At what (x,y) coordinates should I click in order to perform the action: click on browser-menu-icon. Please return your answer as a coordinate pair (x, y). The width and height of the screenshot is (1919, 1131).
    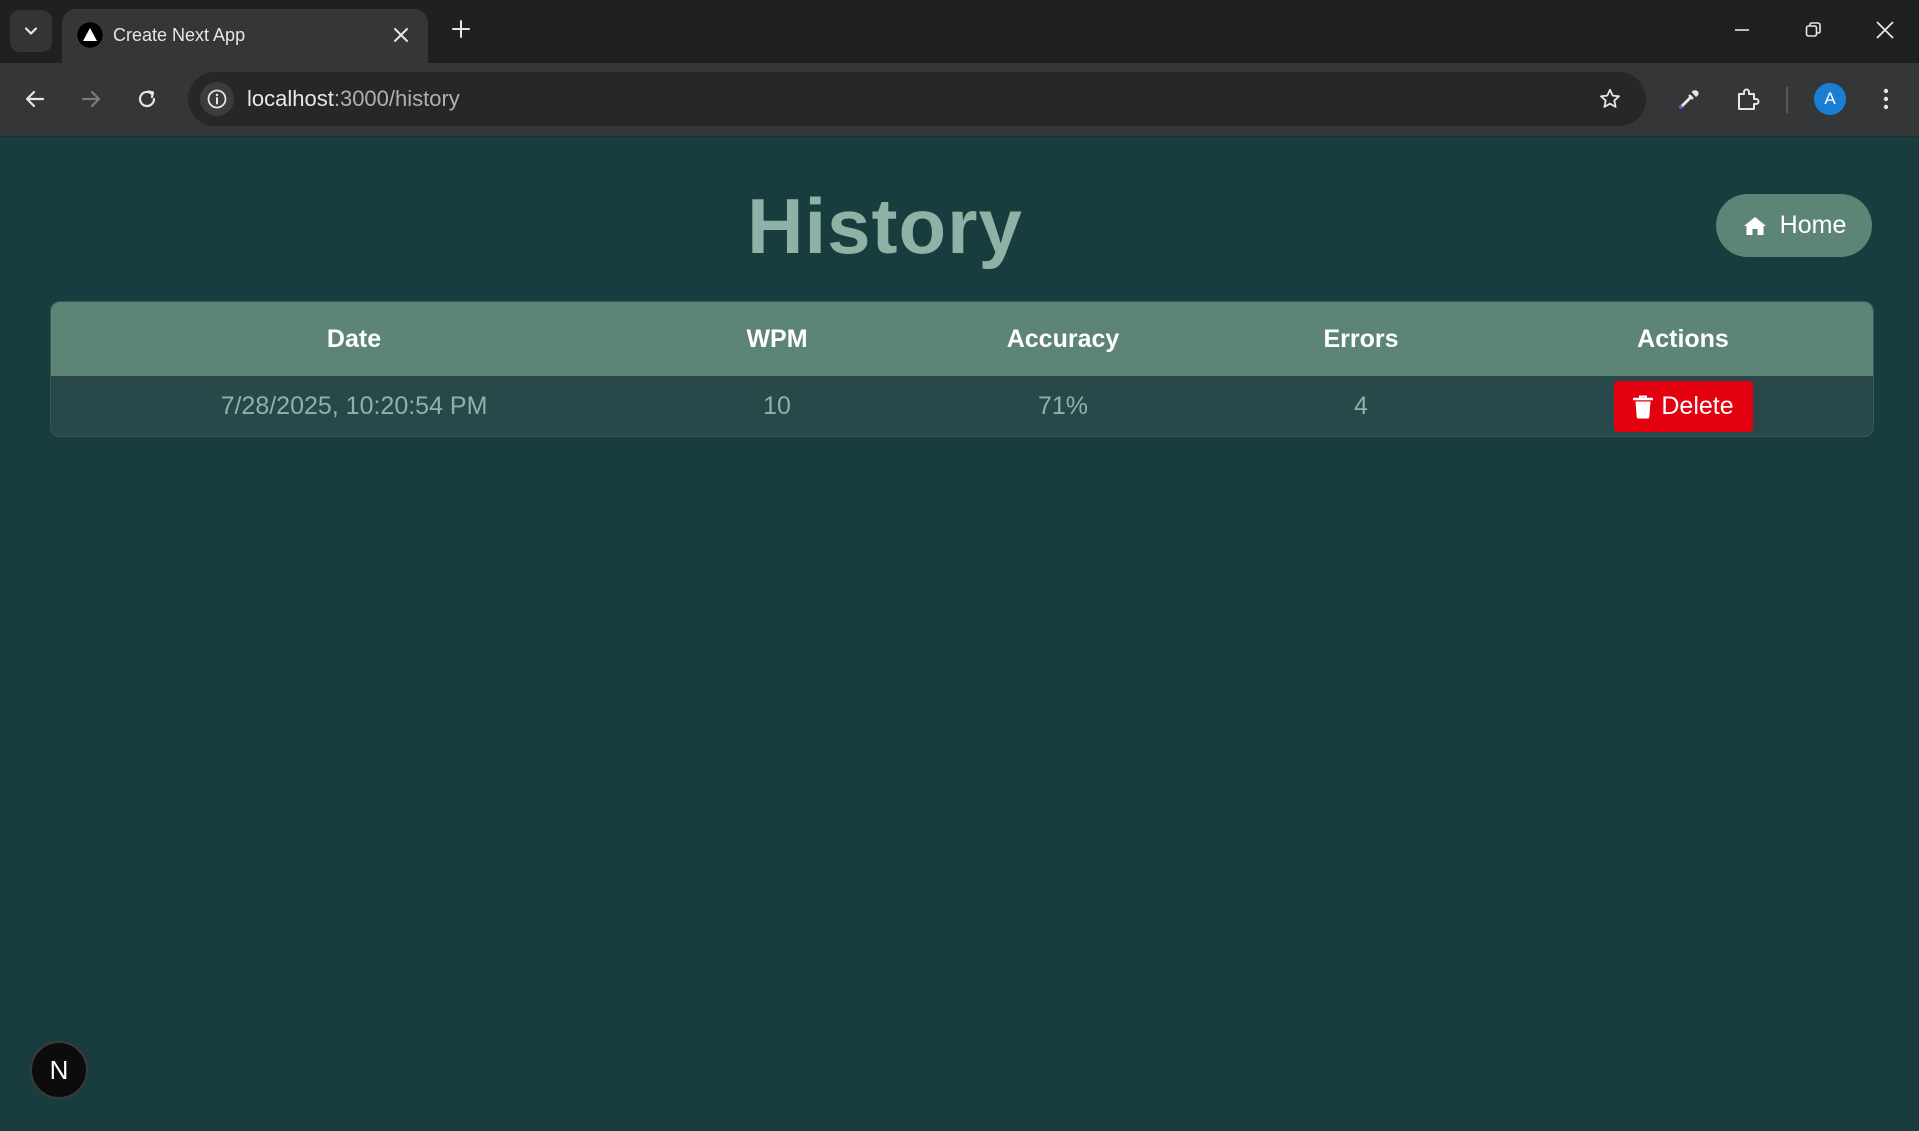
    Looking at the image, I should click on (1886, 99).